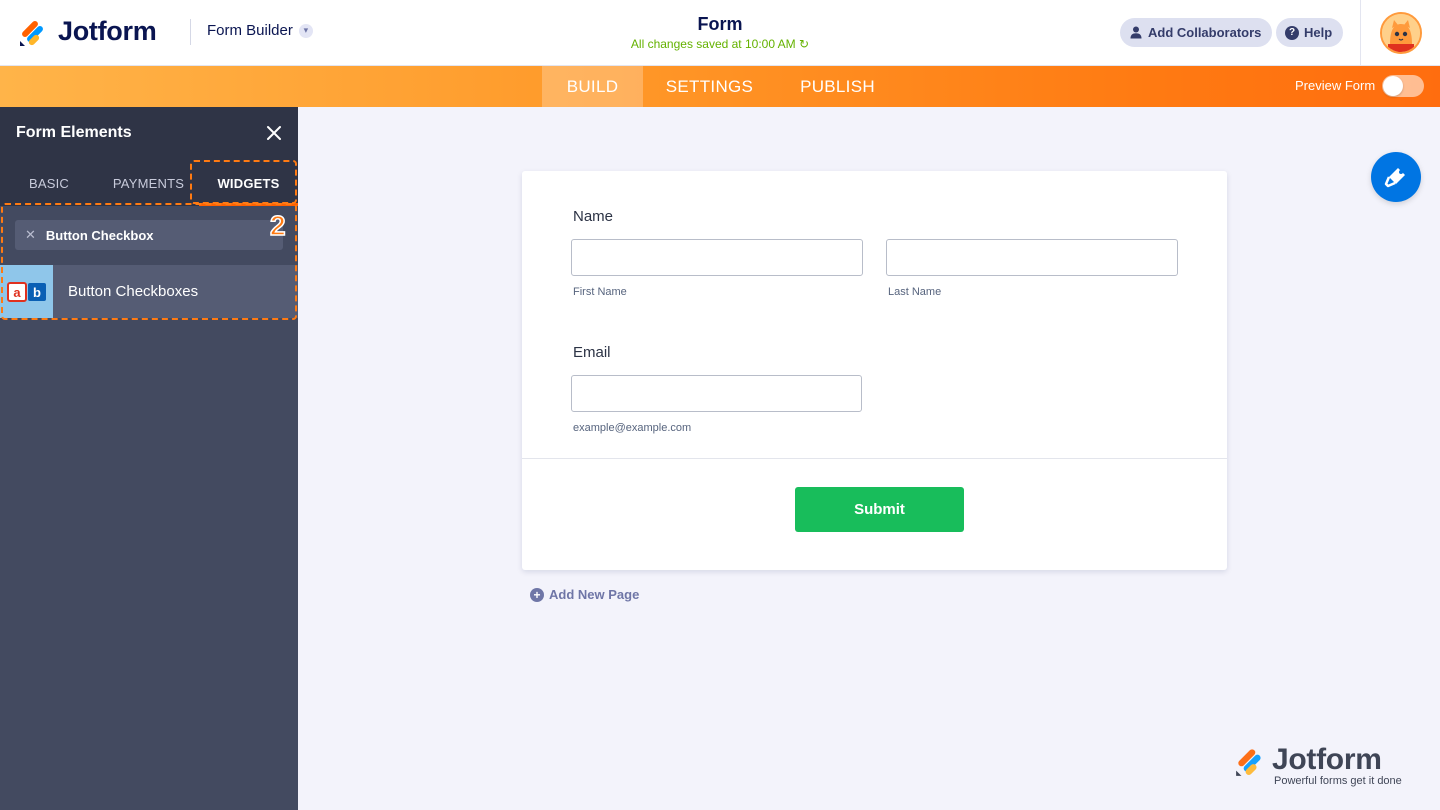 The image size is (1440, 810). I want to click on help-label: Help, so click(1318, 32).